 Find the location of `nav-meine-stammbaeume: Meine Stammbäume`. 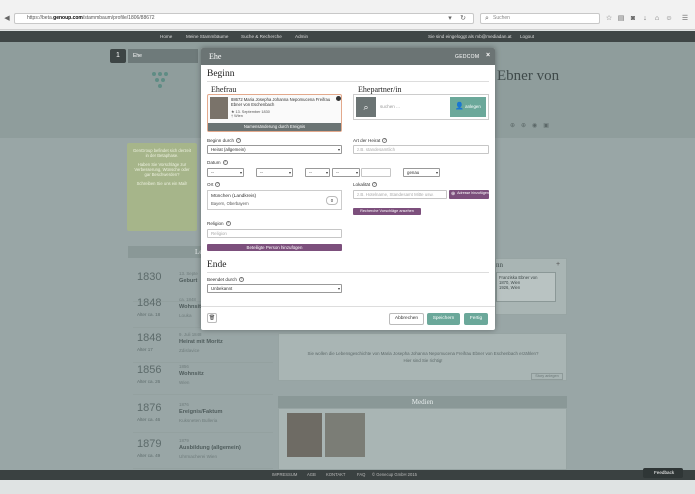

nav-meine-stammbaeume: Meine Stammbäume is located at coordinates (207, 36).